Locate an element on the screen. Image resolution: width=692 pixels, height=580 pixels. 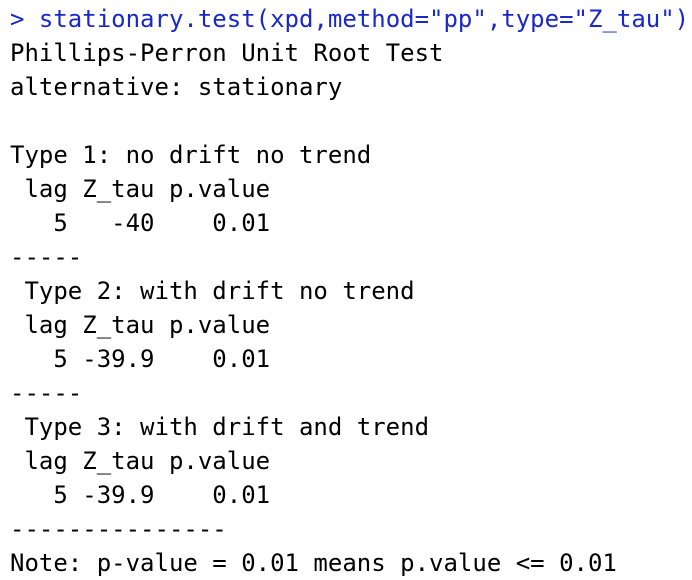
type2-table-row: 5 -39.9 0.01 is located at coordinates (140, 359).